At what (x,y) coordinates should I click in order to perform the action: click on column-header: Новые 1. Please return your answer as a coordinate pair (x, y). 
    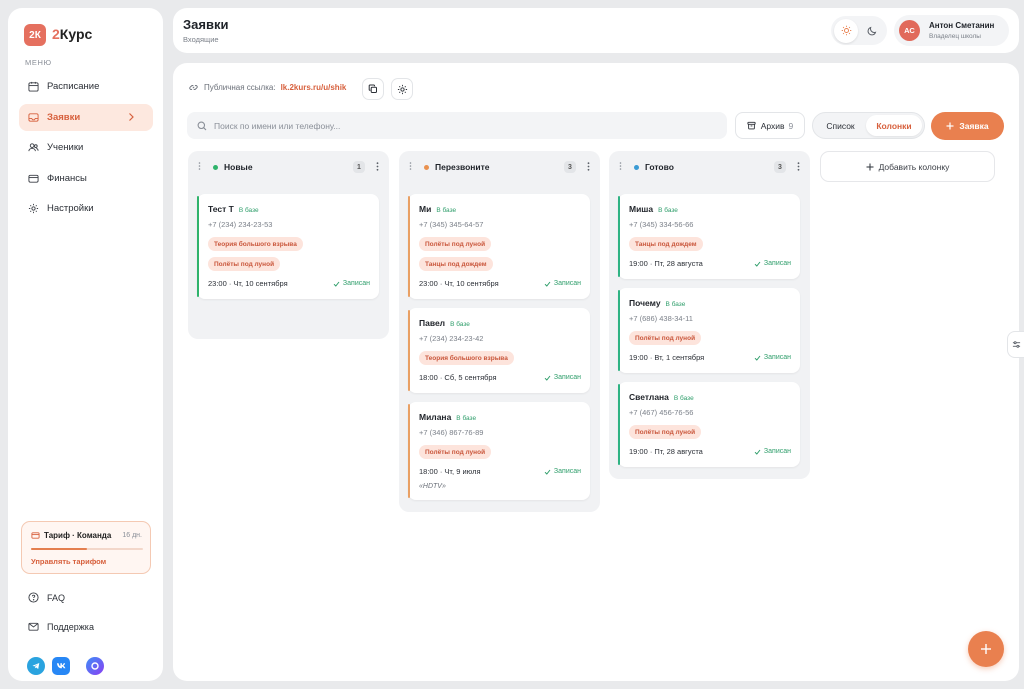
    Looking at the image, I should click on (288, 166).